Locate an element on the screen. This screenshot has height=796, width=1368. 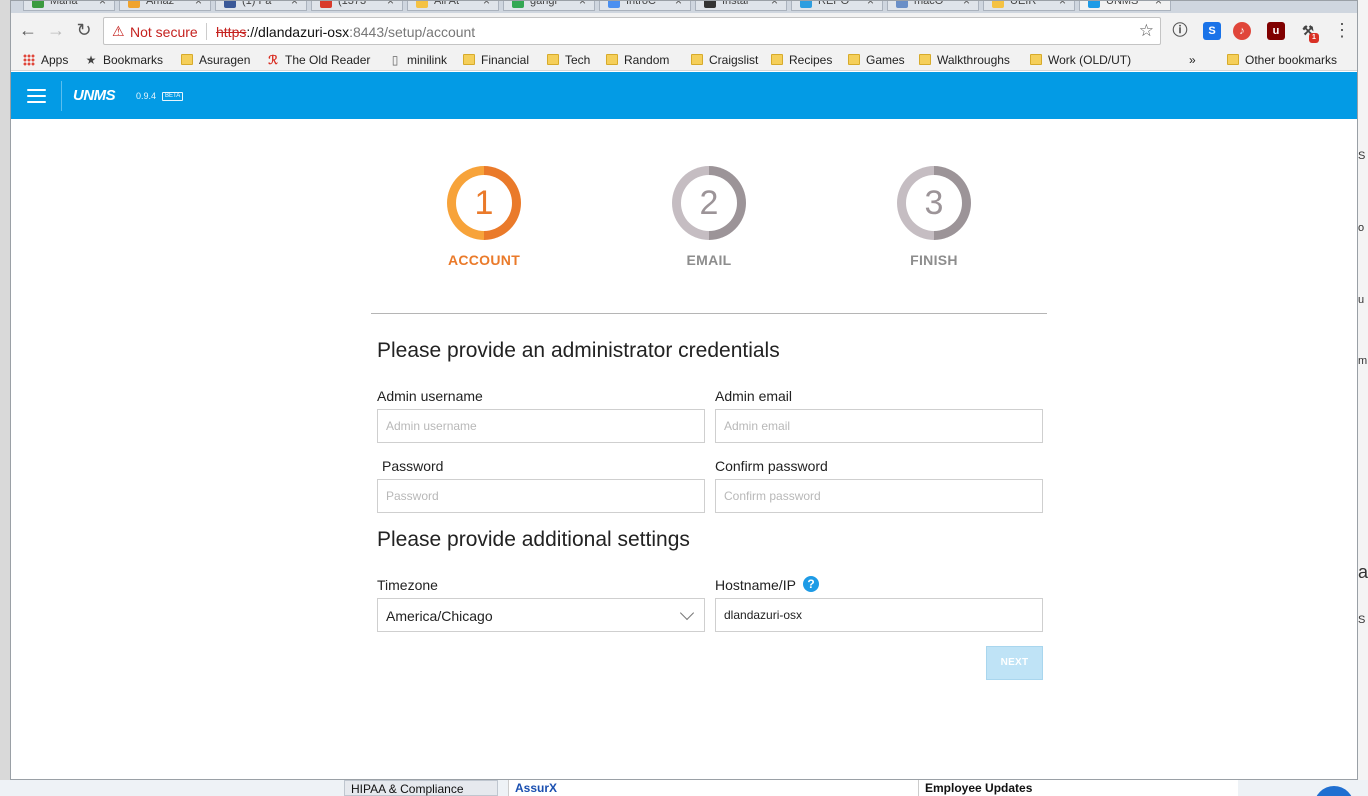
background-char: o is located at coordinates (1361, 228).